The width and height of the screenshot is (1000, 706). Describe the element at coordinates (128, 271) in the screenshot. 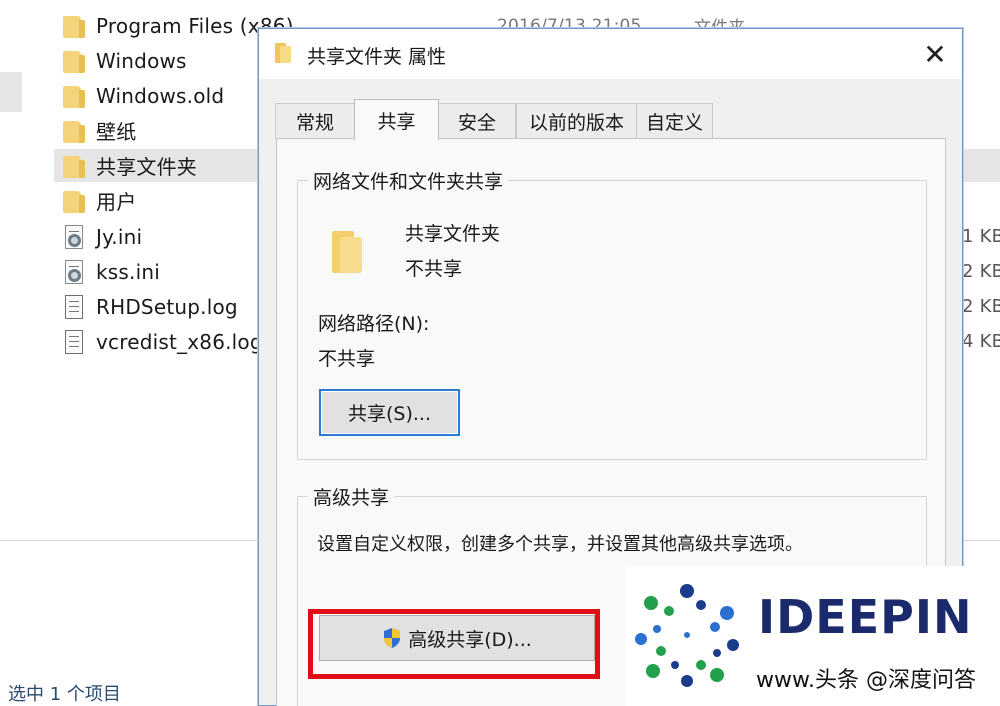

I see `file-name: kss.ini` at that location.